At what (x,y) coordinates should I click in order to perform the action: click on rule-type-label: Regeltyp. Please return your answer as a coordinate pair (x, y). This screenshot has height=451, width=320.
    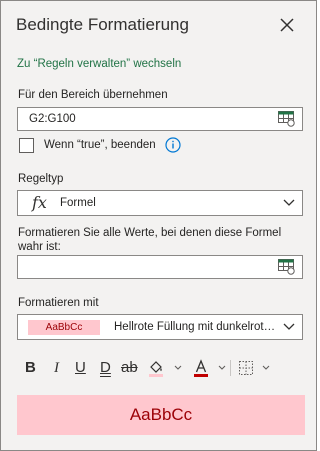
    Looking at the image, I should click on (41, 179).